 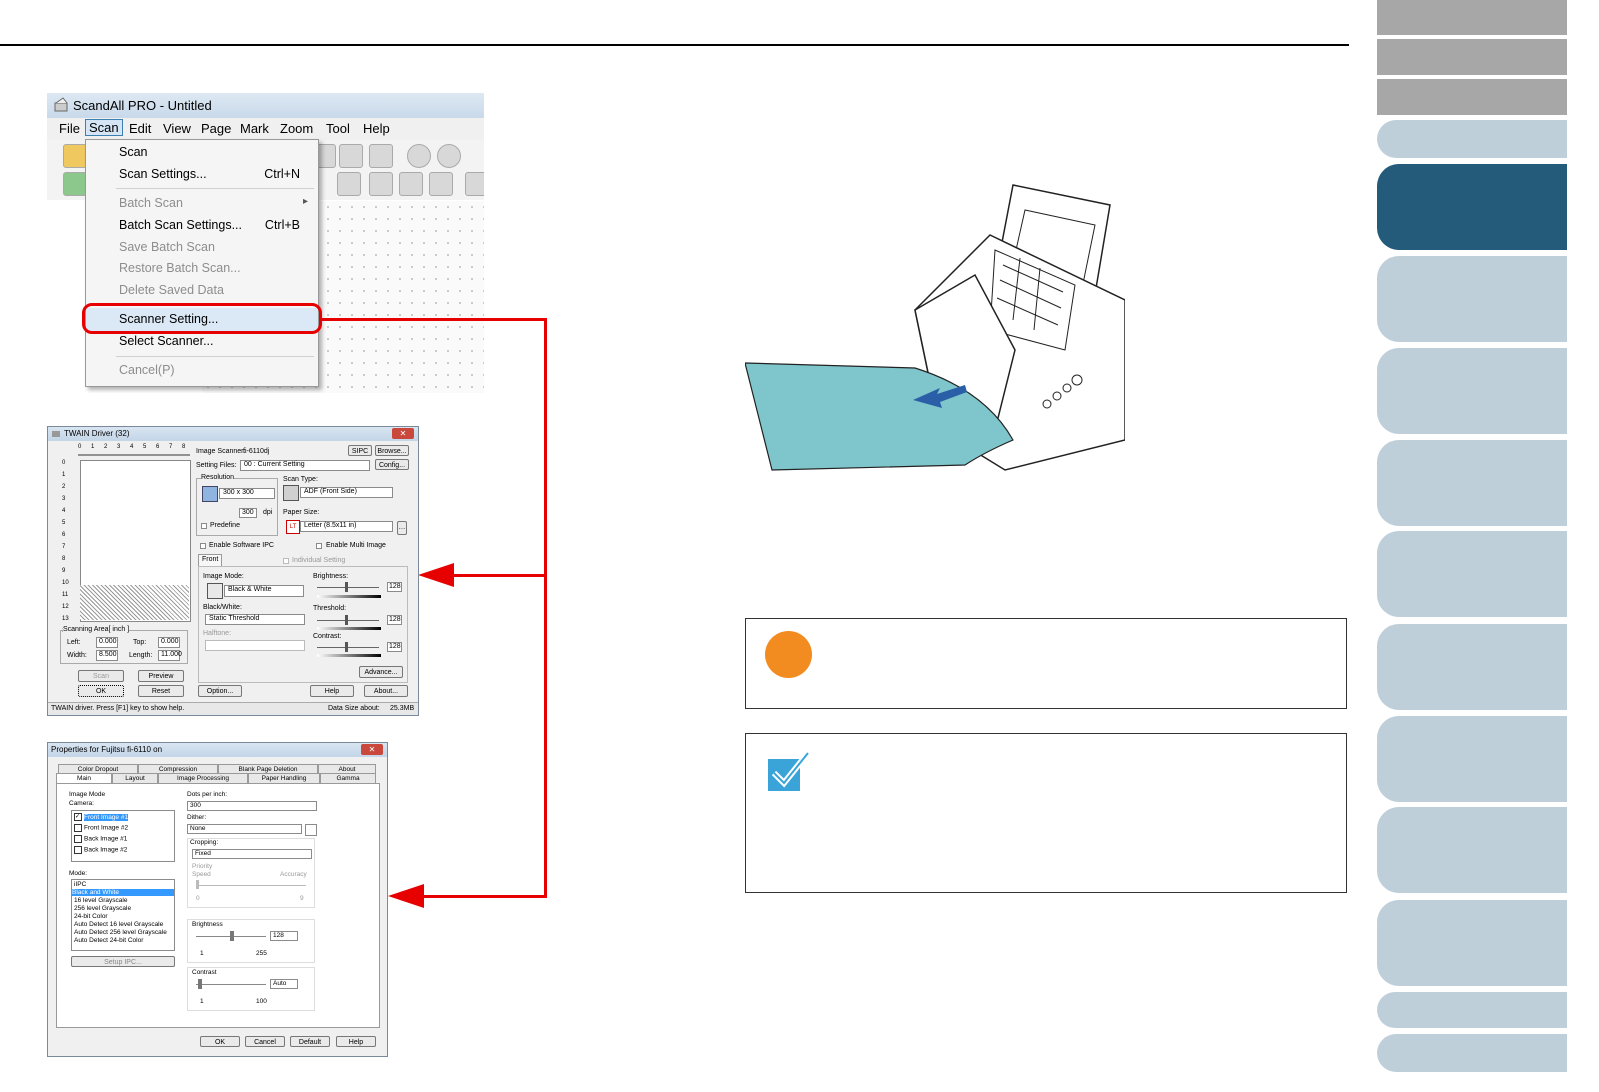 I want to click on setting-files-select: 00 : Current Setting, so click(x=305, y=465).